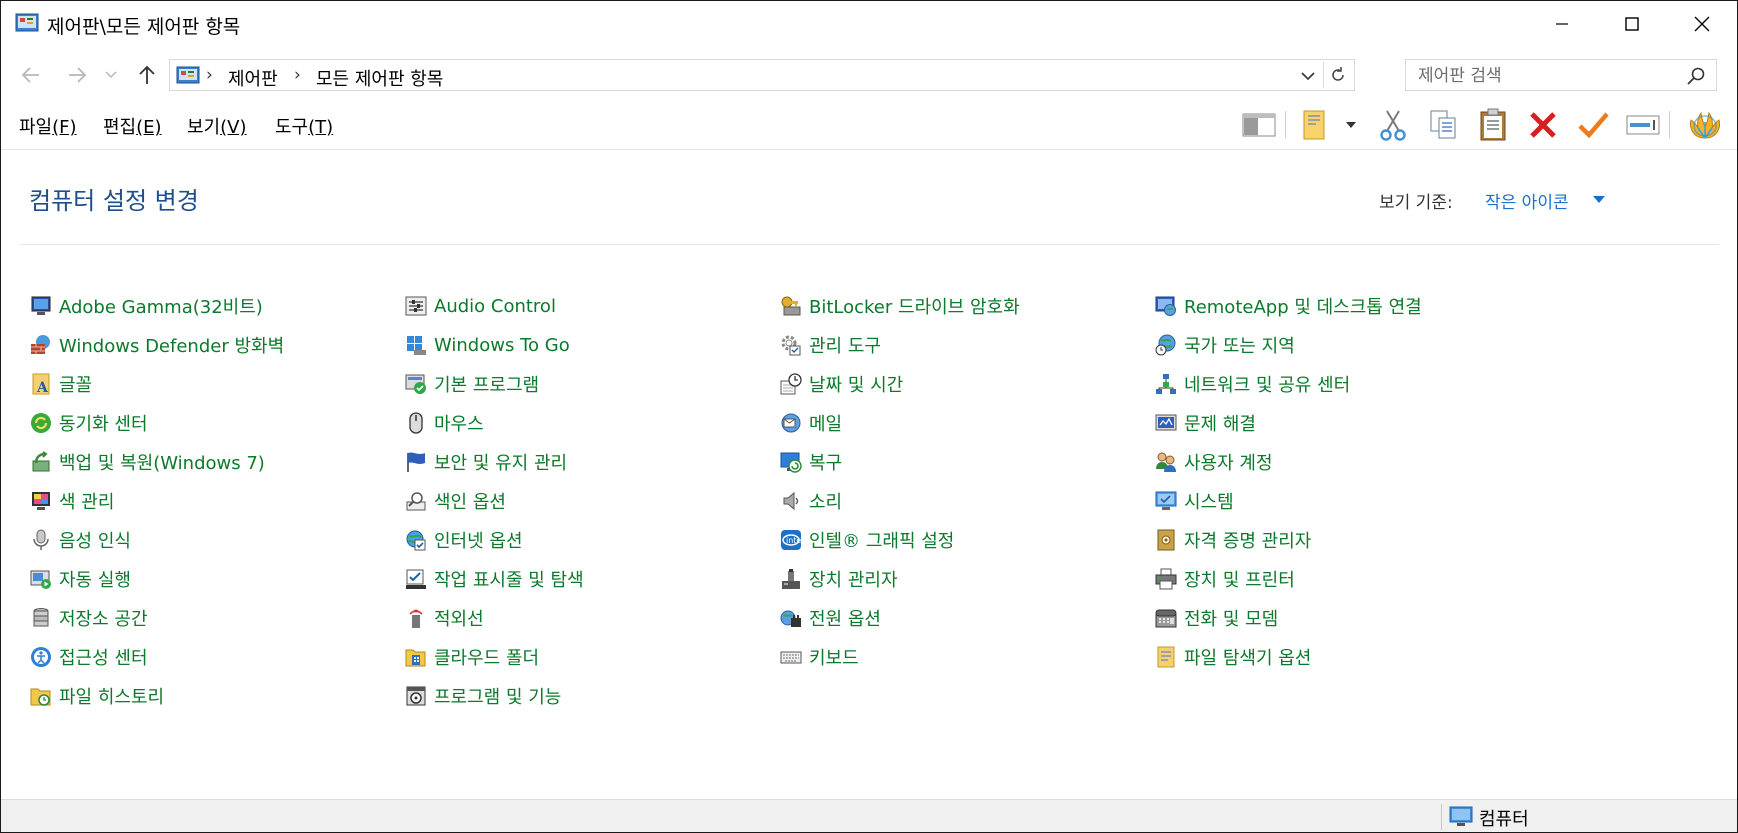 The image size is (1738, 833). Describe the element at coordinates (471, 384) in the screenshot. I see `item-default-programs: 기본 프로그램` at that location.